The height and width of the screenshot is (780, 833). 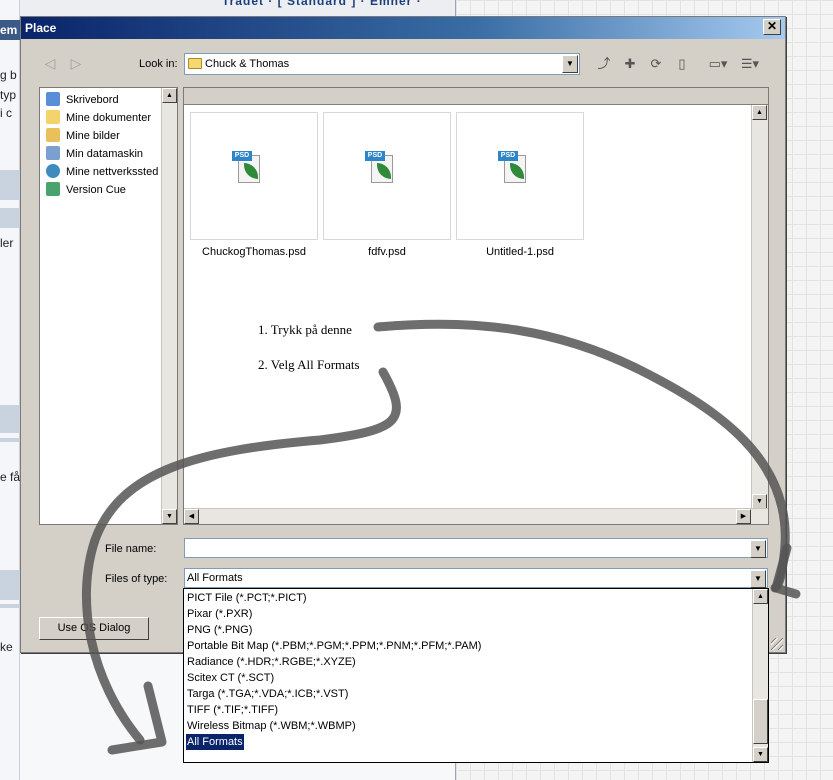 What do you see at coordinates (169, 306) in the screenshot?
I see `places-scrollbar: ▲ ▼` at bounding box center [169, 306].